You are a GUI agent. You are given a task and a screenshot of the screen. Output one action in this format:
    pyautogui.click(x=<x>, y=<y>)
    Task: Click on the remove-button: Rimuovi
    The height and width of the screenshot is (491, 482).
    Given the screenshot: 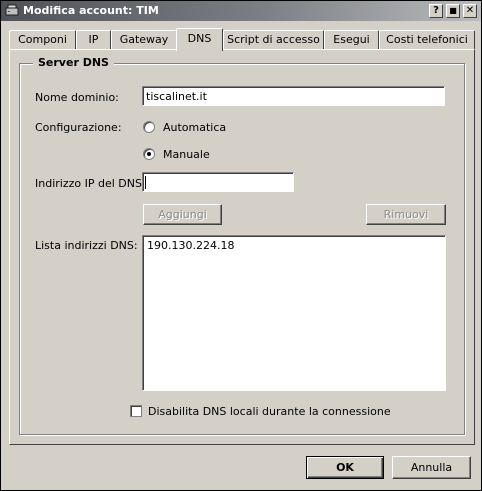 What is the action you would take?
    pyautogui.click(x=406, y=214)
    